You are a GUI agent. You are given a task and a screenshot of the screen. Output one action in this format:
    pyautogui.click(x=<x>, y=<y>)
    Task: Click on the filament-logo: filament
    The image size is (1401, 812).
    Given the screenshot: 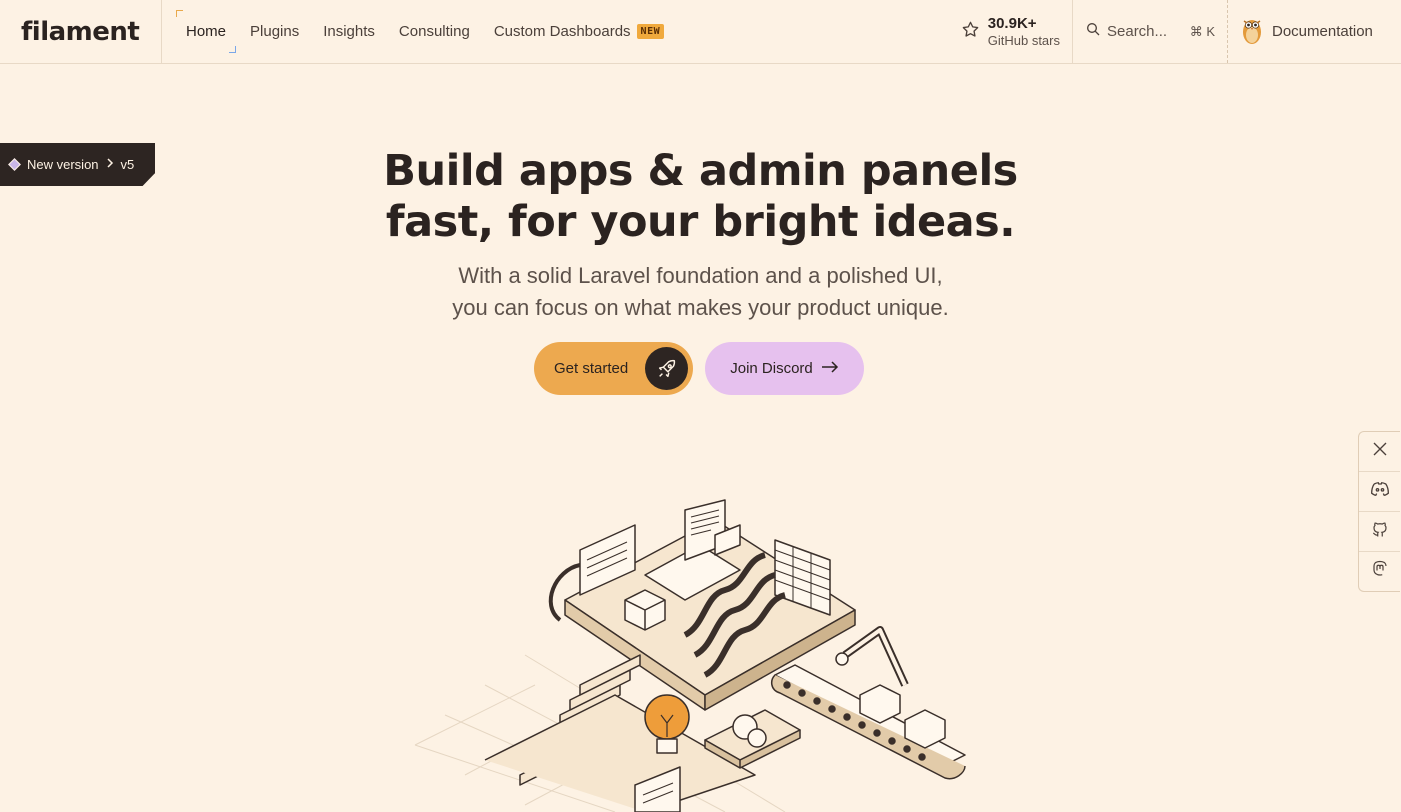 What is the action you would take?
    pyautogui.click(x=81, y=31)
    